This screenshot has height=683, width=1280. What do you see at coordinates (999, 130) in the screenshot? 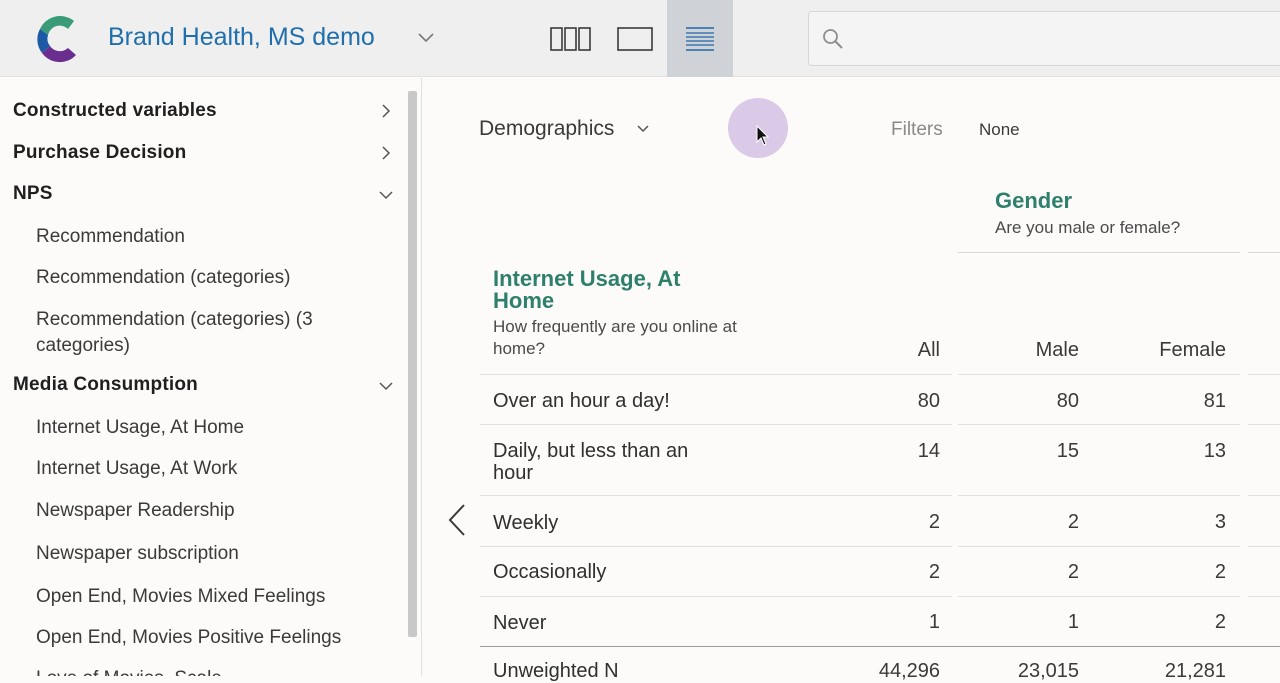
I see `filters-value: None` at bounding box center [999, 130].